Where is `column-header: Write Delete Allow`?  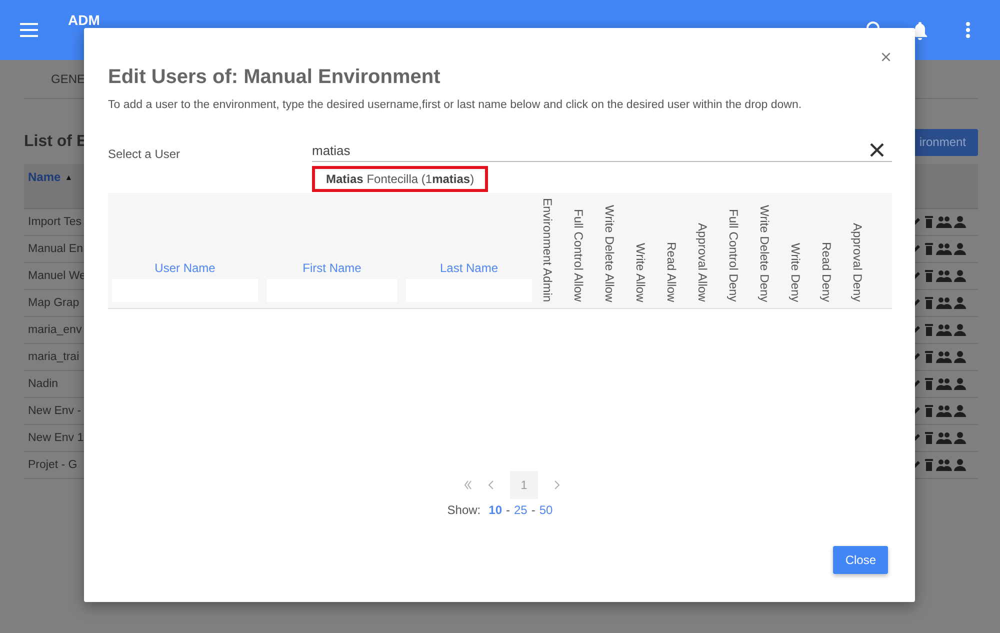 column-header: Write Delete Allow is located at coordinates (609, 253).